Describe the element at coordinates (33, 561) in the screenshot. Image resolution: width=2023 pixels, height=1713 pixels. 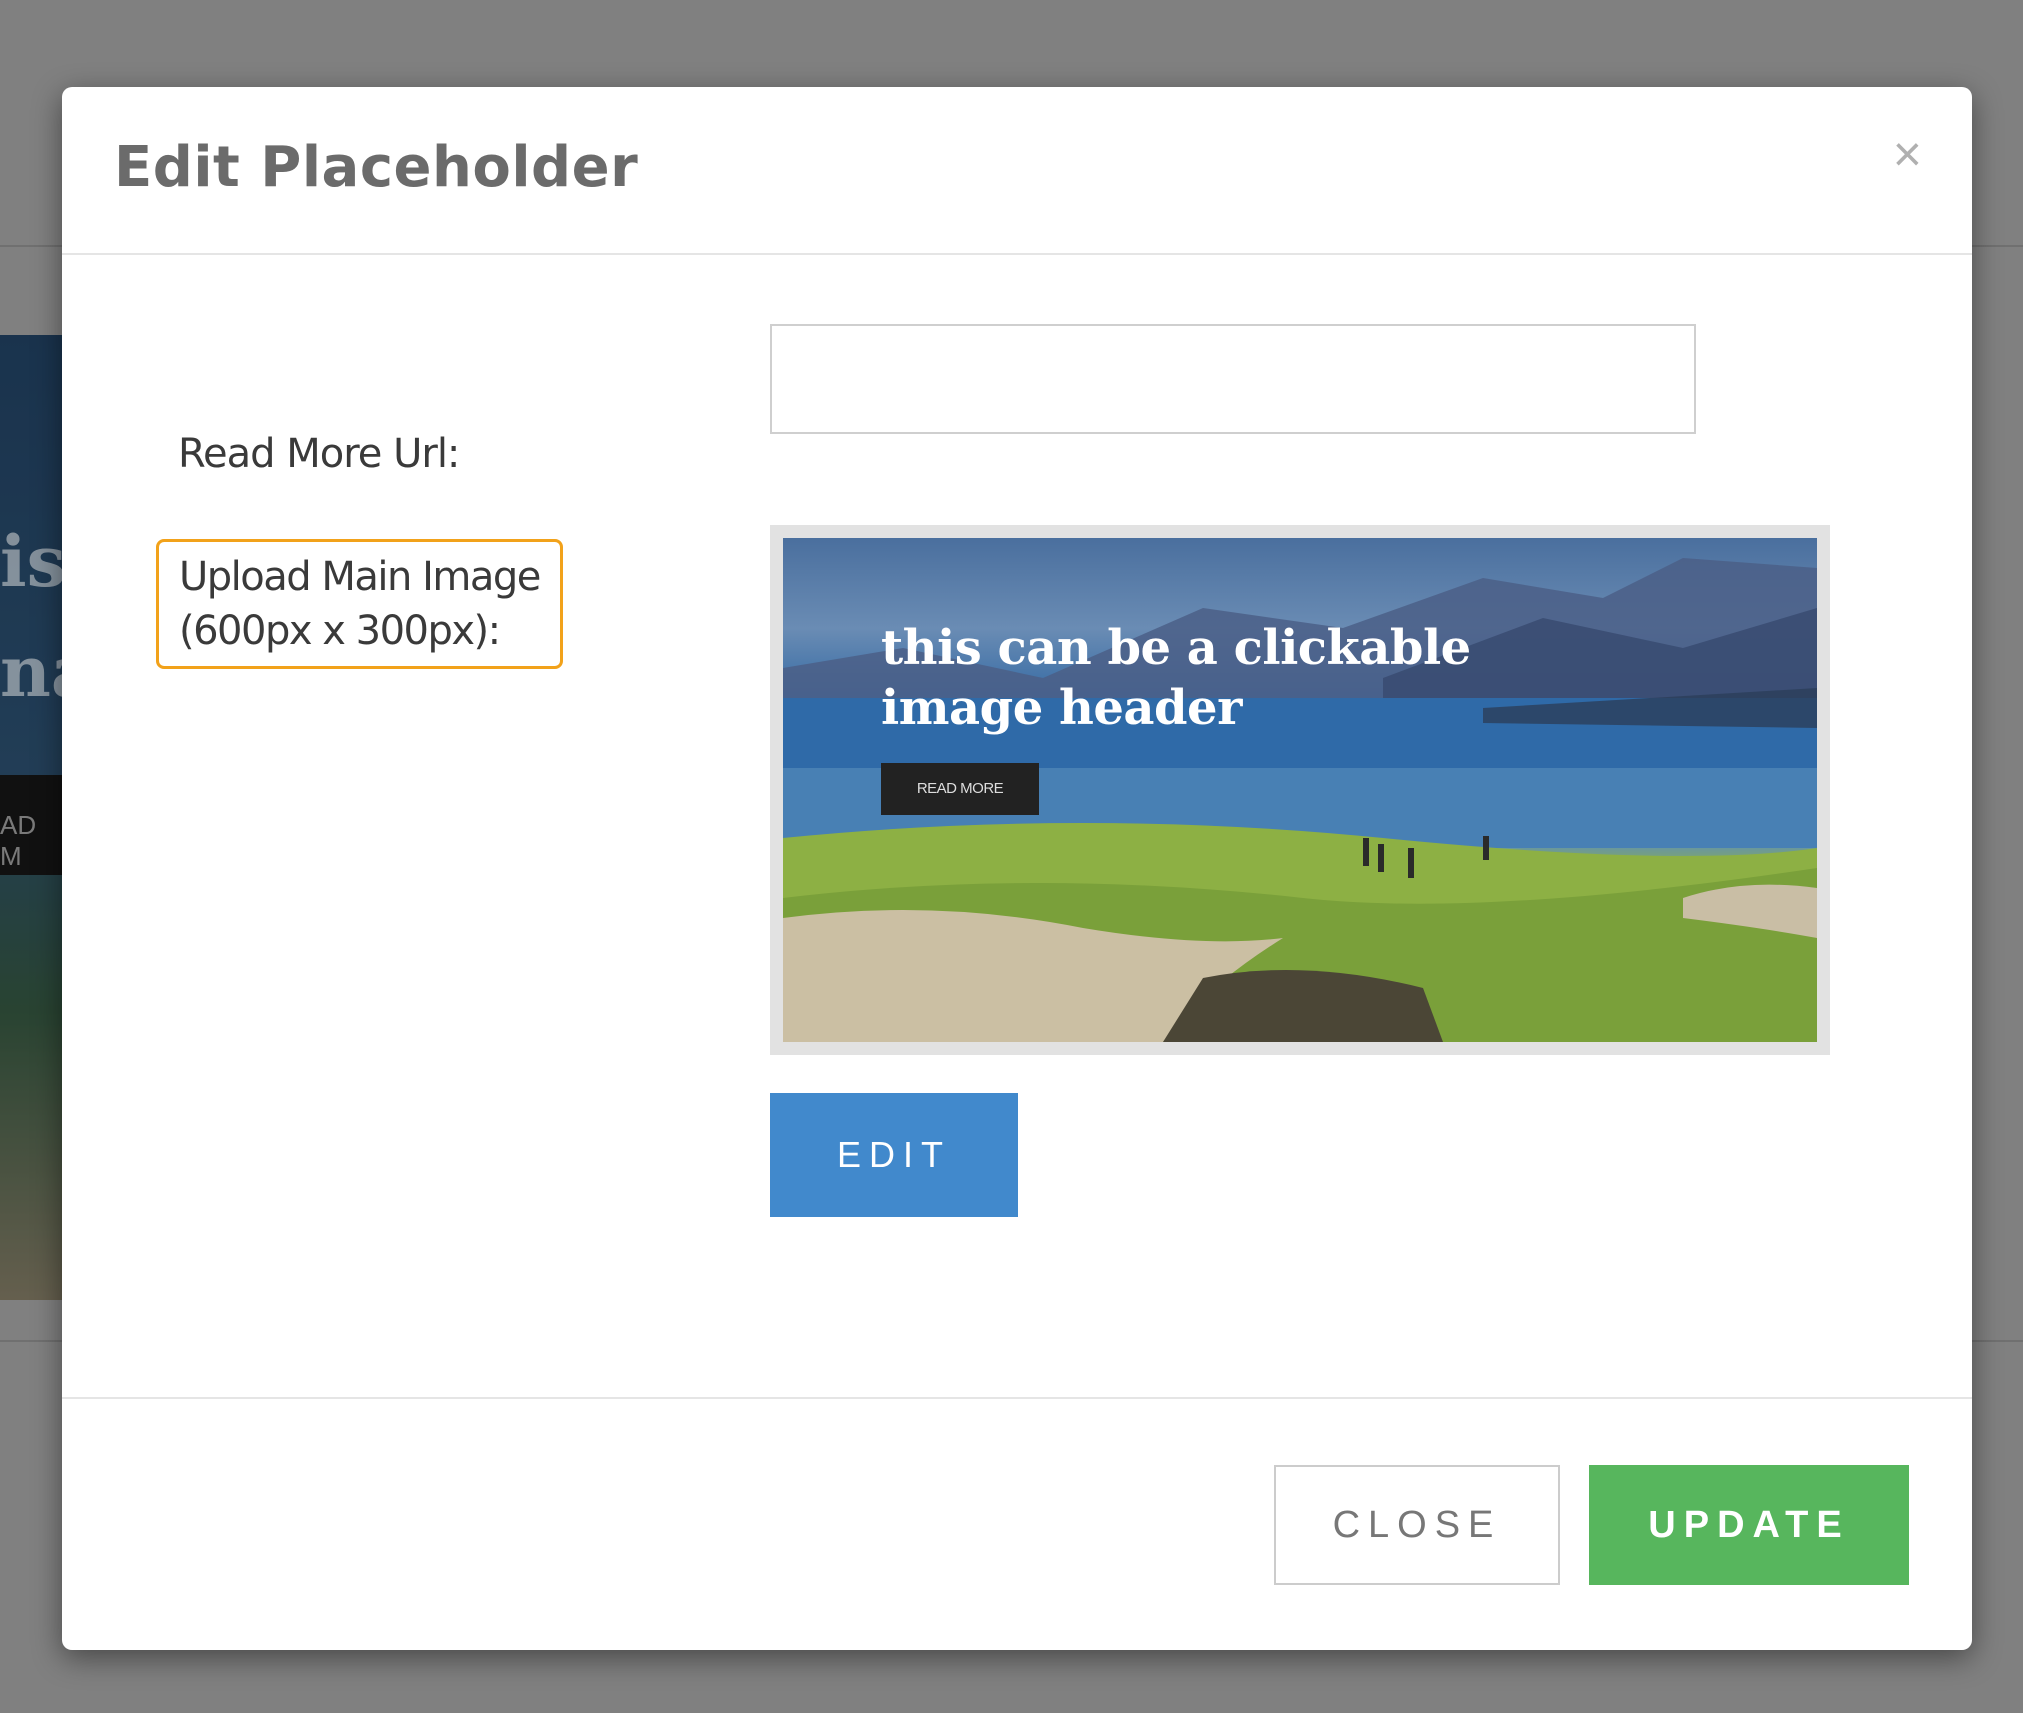
I see `background-text: is` at that location.